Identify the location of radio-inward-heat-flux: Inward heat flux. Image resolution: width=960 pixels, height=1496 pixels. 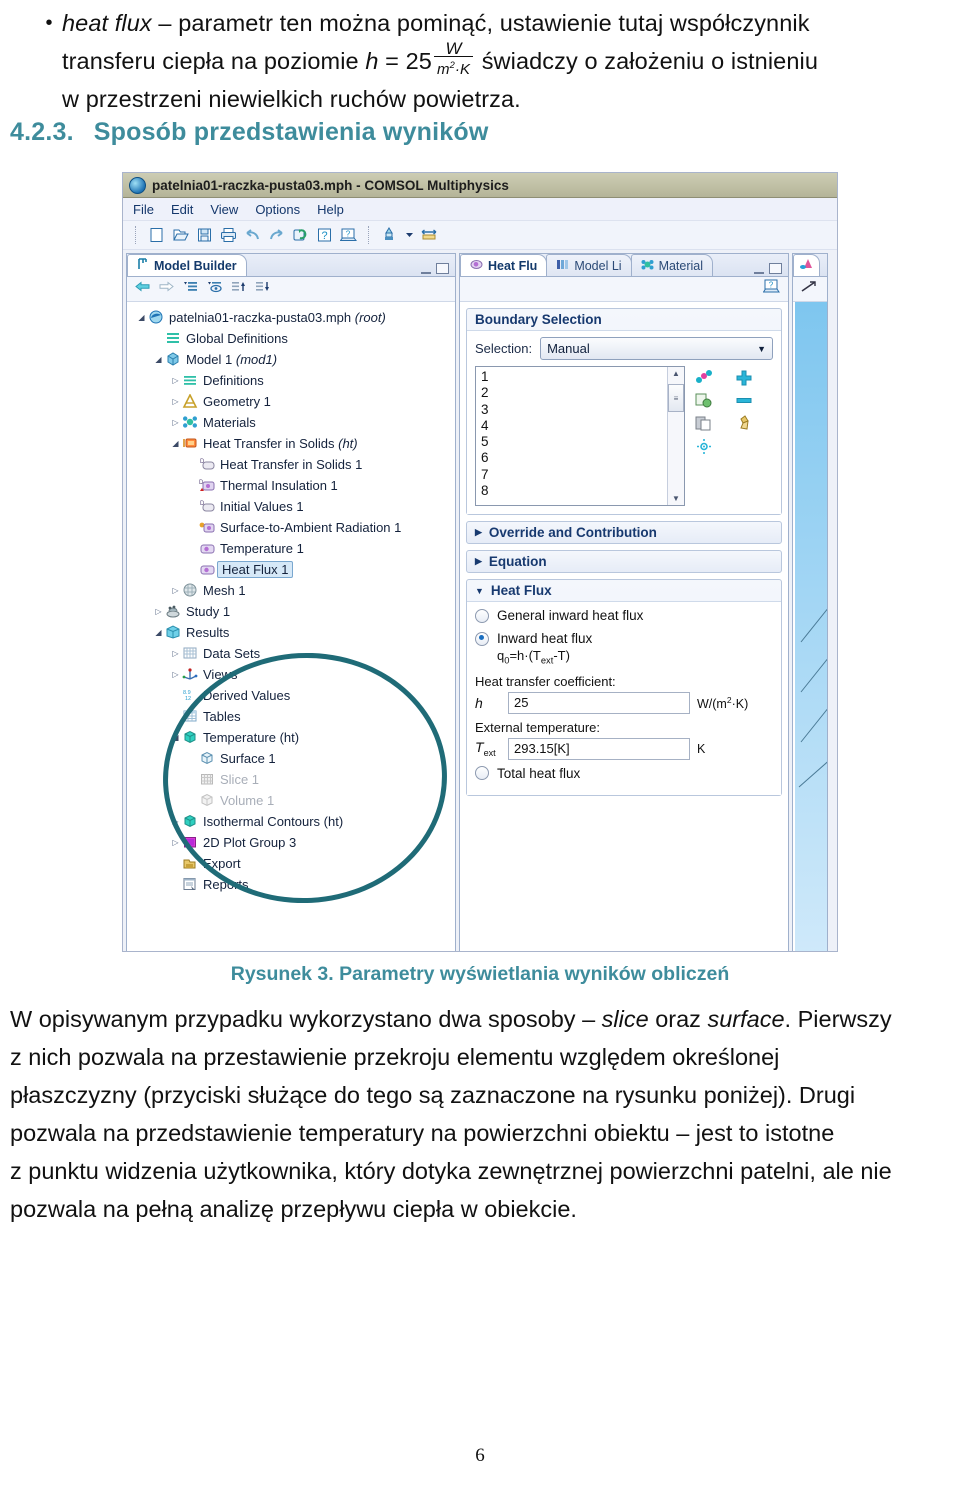
(624, 638).